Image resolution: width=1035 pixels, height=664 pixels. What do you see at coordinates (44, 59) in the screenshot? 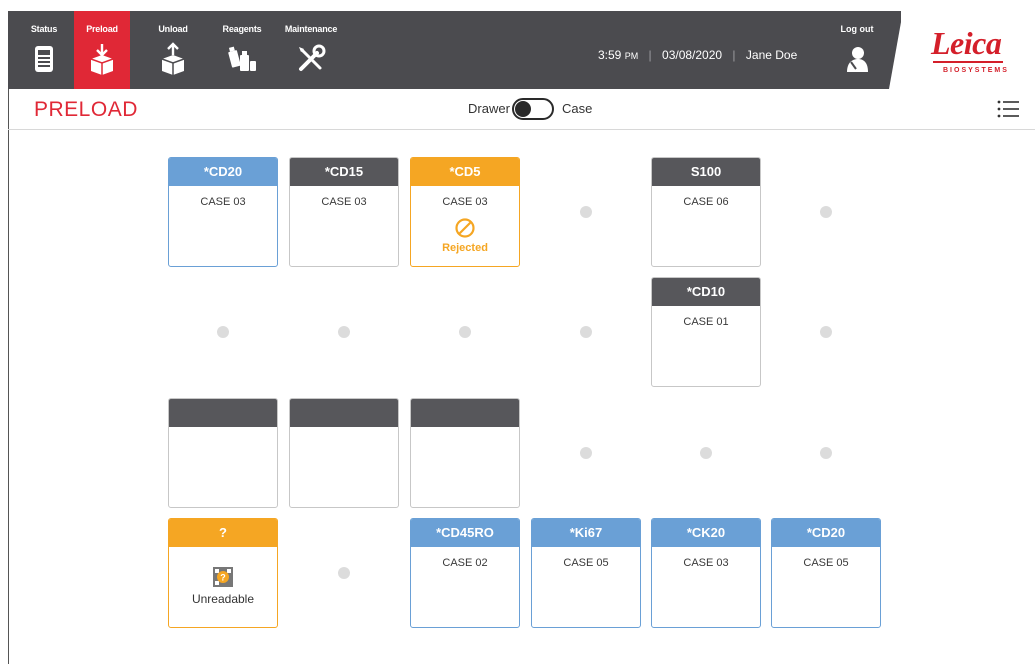
I see `instrument-icon` at bounding box center [44, 59].